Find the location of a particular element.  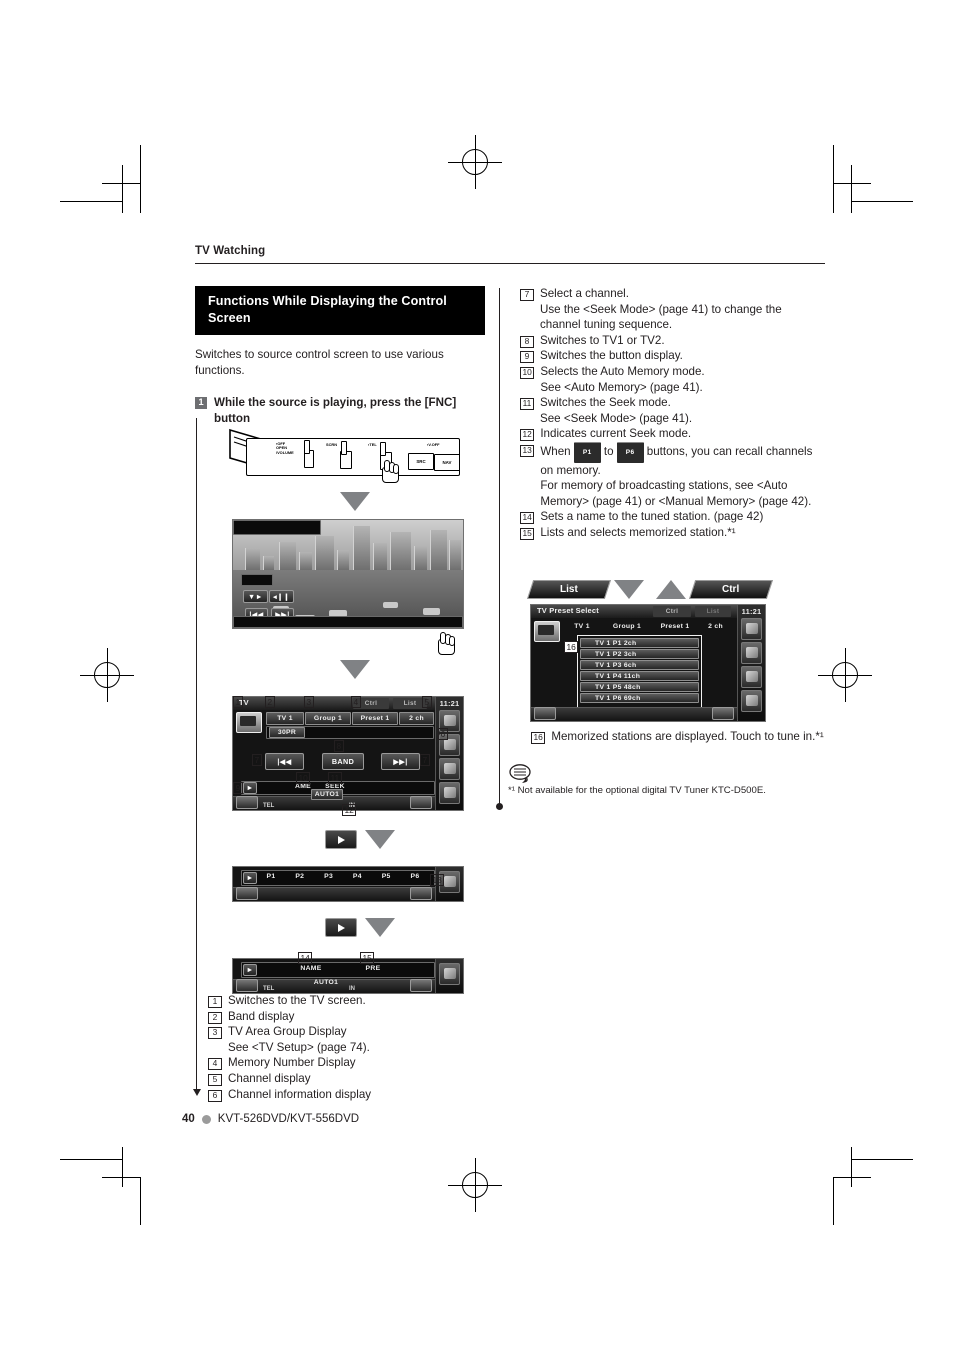

registration-mark-right is located at coordinates (845, 675).